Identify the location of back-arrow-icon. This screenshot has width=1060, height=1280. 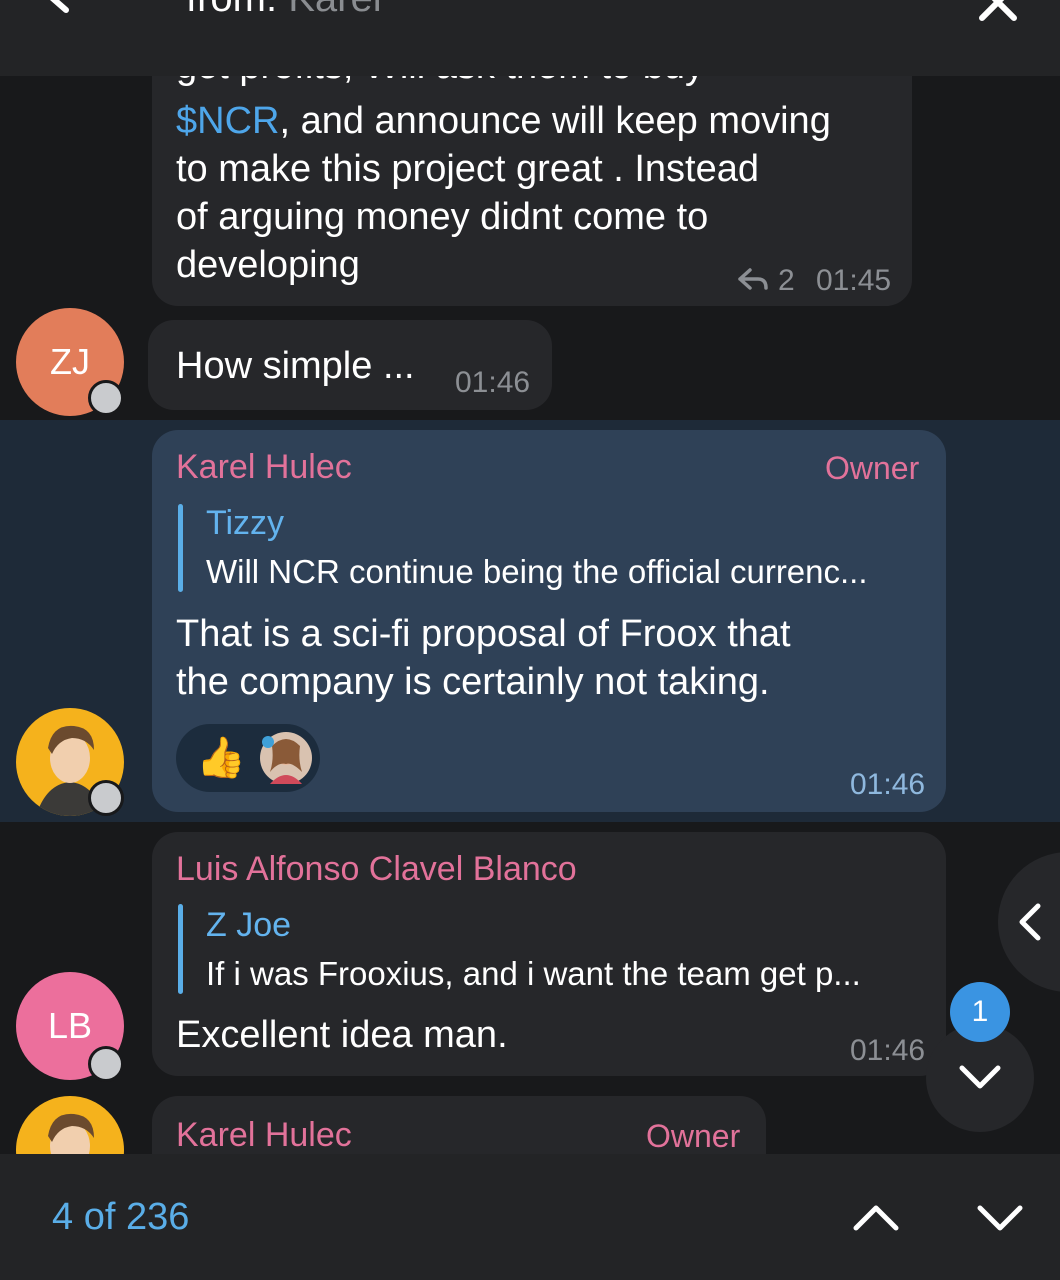
(70, 15).